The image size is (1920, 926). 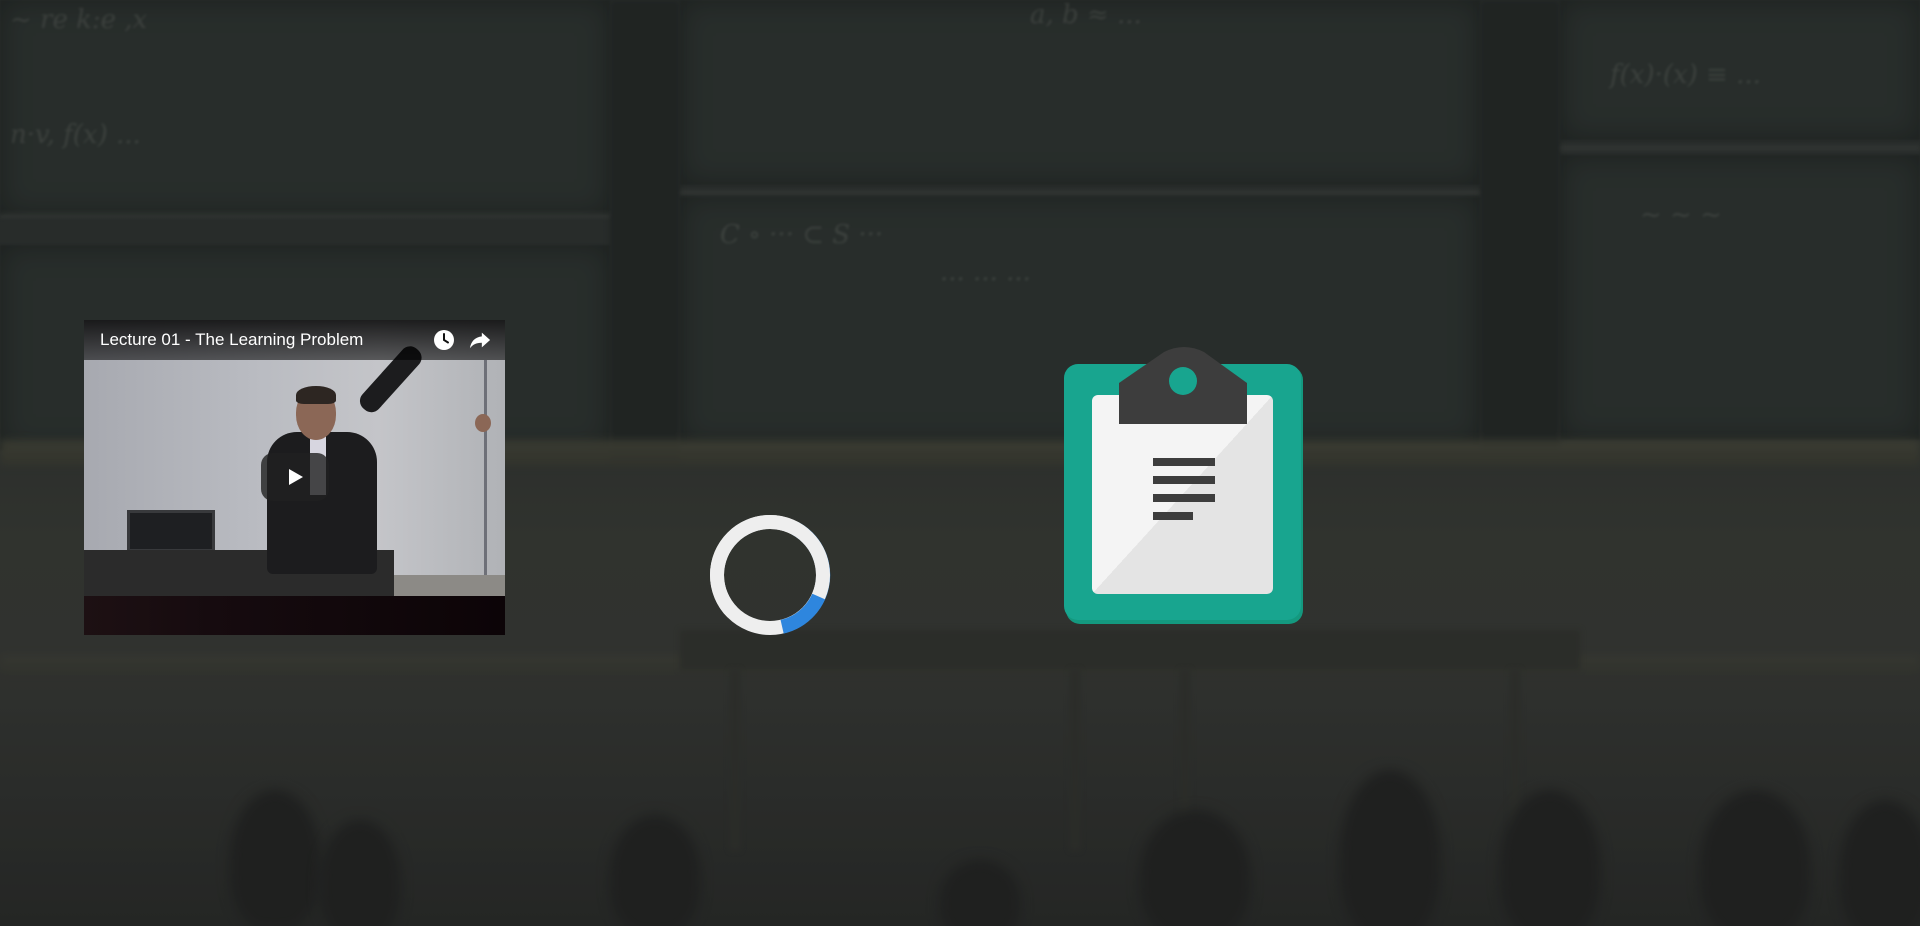 What do you see at coordinates (770, 575) in the screenshot?
I see `loading-spinner` at bounding box center [770, 575].